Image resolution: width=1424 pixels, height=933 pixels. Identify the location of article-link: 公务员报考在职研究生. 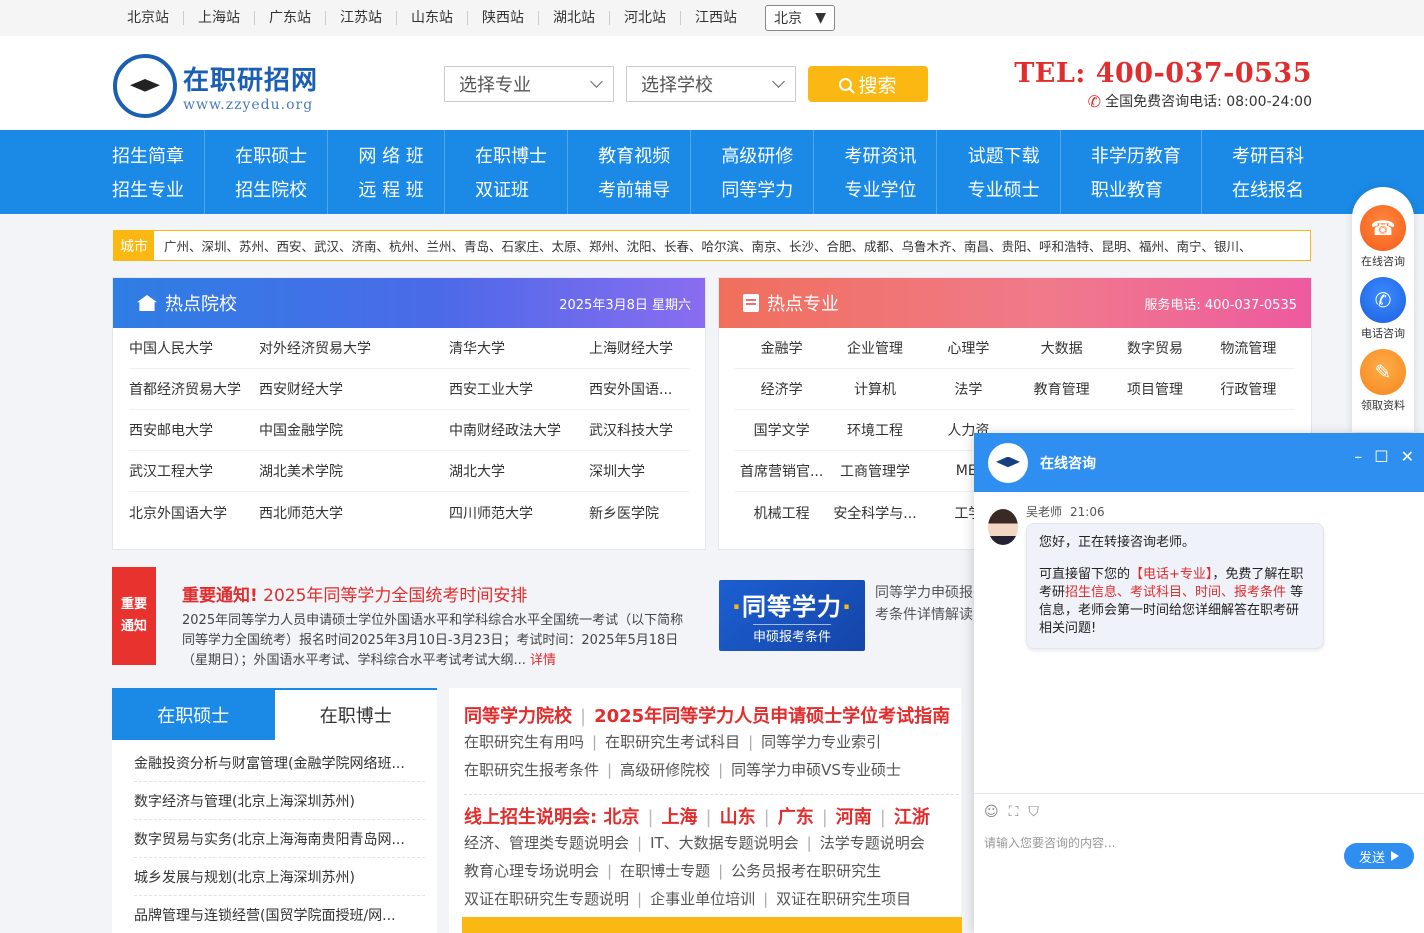
(806, 871).